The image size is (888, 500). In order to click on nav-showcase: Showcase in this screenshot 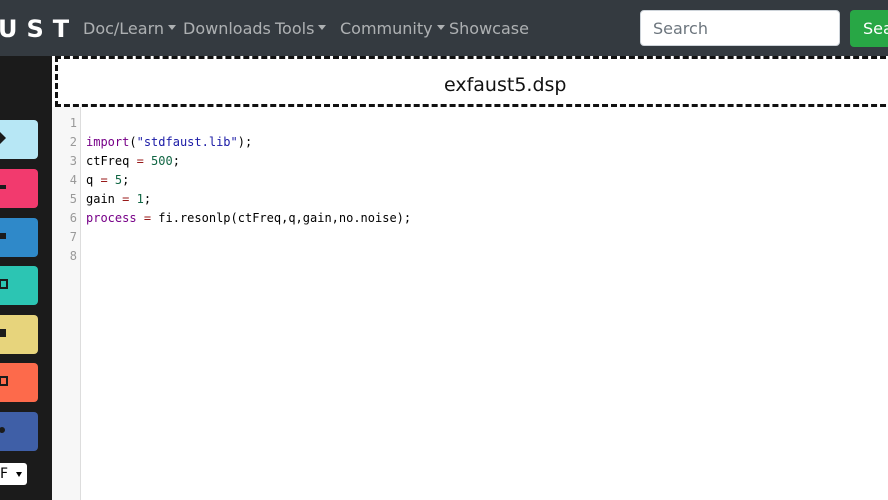, I will do `click(489, 29)`.